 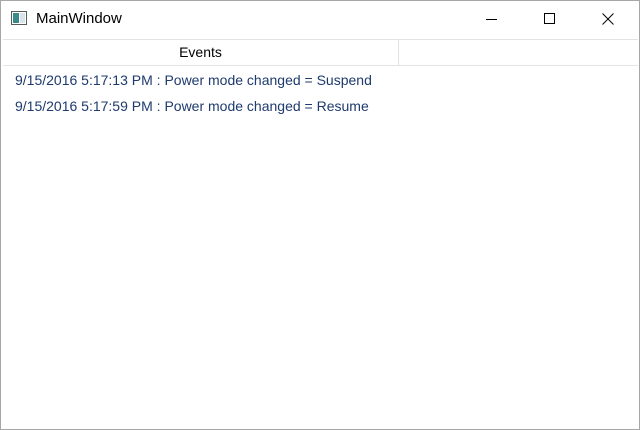 I want to click on close-button, so click(x=608, y=19).